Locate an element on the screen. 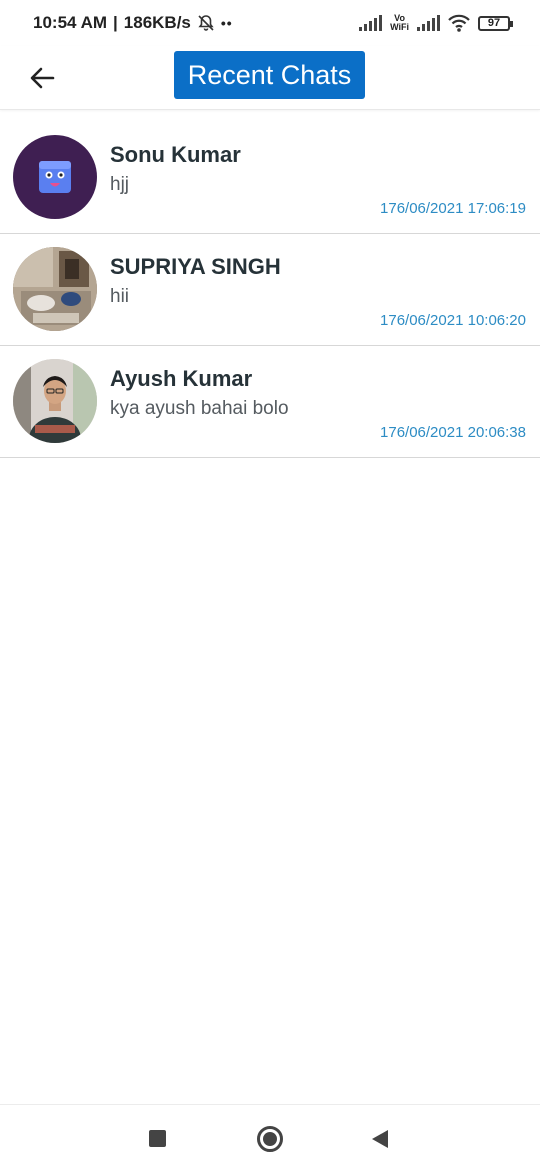 Image resolution: width=540 pixels, height=1170 pixels. chat-name: SUPRIYA SINGH is located at coordinates (195, 266).